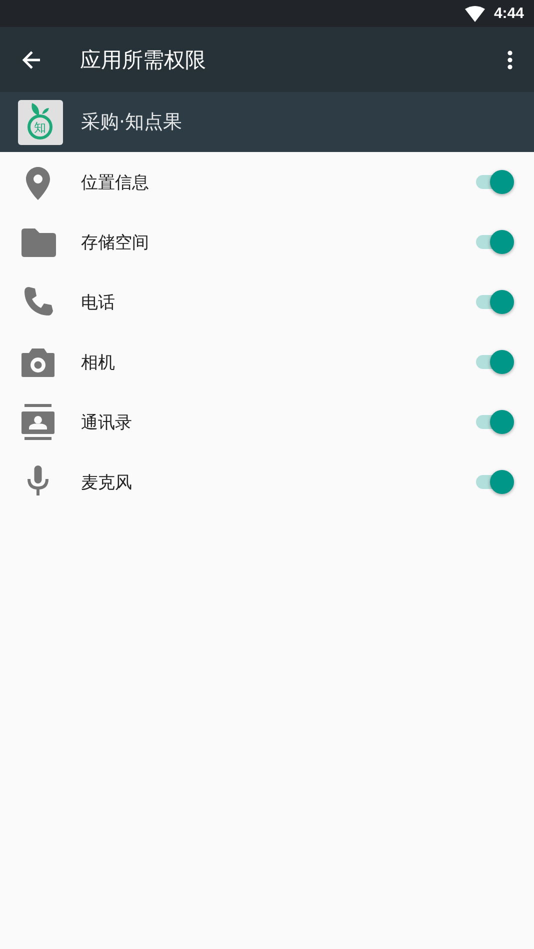  Describe the element at coordinates (107, 483) in the screenshot. I see `permission-label: 麦克风` at that location.